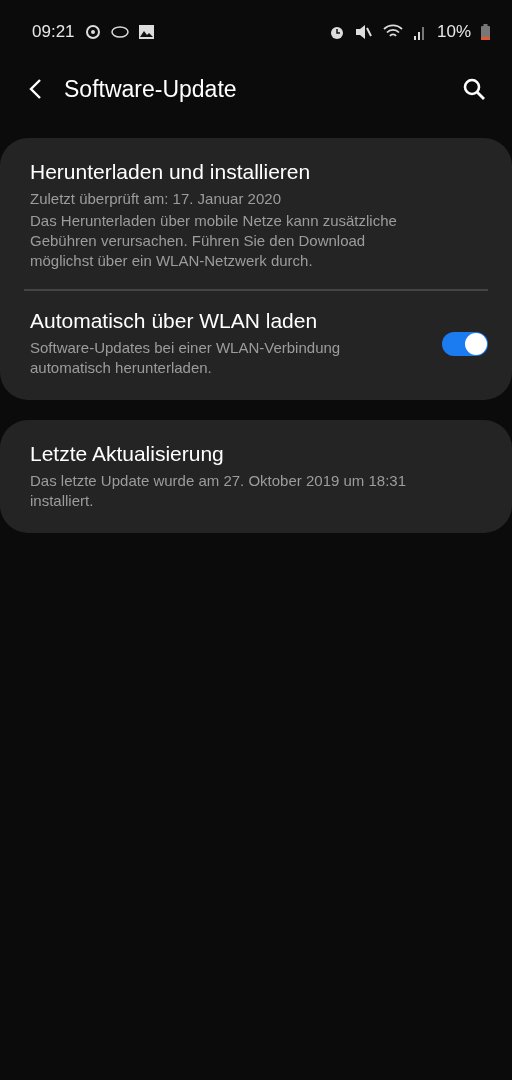  Describe the element at coordinates (259, 172) in the screenshot. I see `setting-title: Herunterladen und installieren` at that location.